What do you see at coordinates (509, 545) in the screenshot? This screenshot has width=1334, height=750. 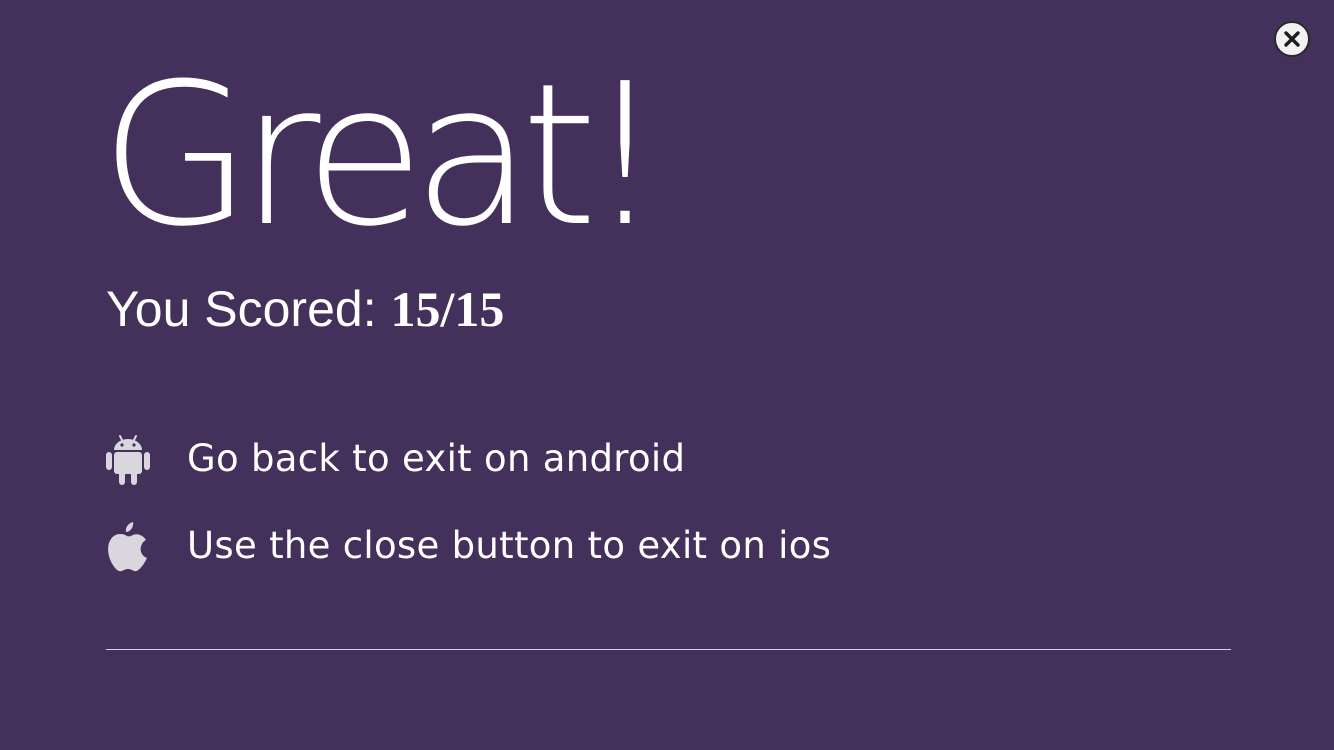 I see `ios-instruction-text: Use the close button to exit on ios` at bounding box center [509, 545].